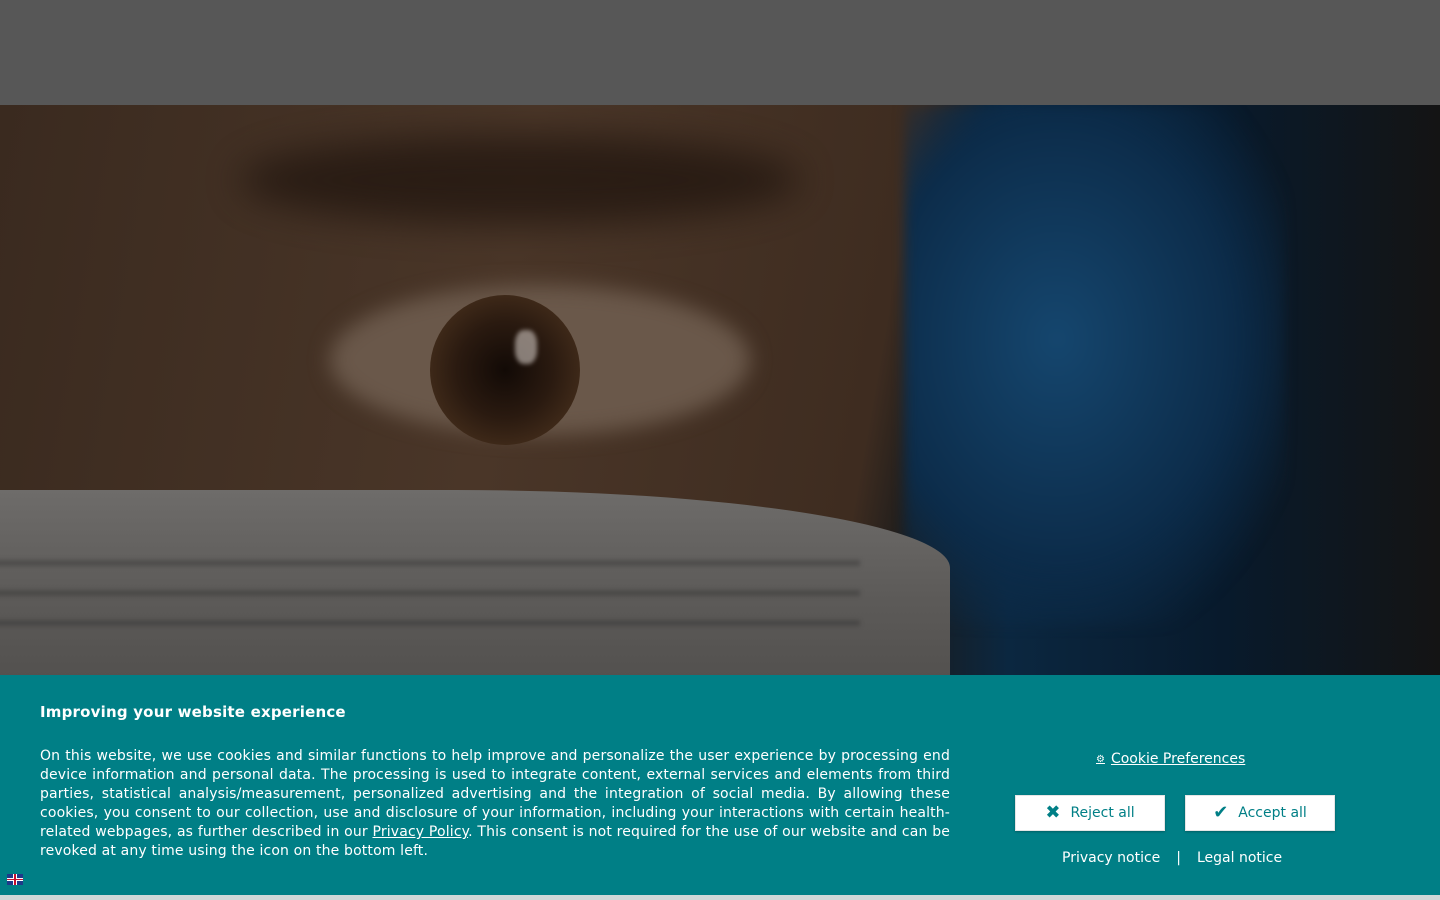 The image size is (1440, 900). Describe the element at coordinates (720, 52) in the screenshot. I see `site-header` at that location.